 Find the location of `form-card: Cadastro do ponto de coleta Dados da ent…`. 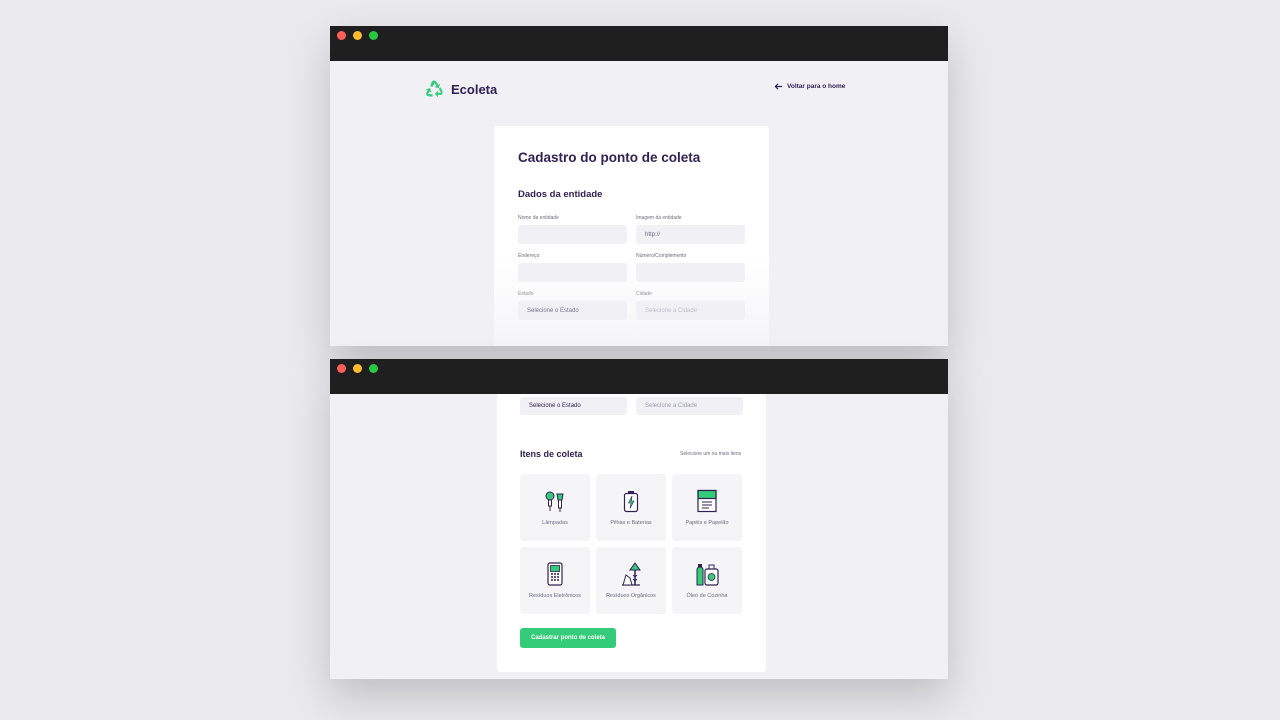

form-card: Cadastro do ponto de coleta Dados da ent… is located at coordinates (631, 236).